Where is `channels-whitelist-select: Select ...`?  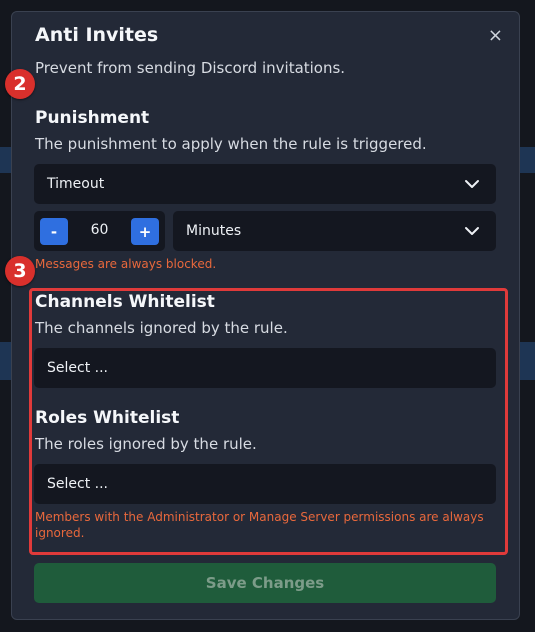
channels-whitelist-select: Select ... is located at coordinates (265, 368).